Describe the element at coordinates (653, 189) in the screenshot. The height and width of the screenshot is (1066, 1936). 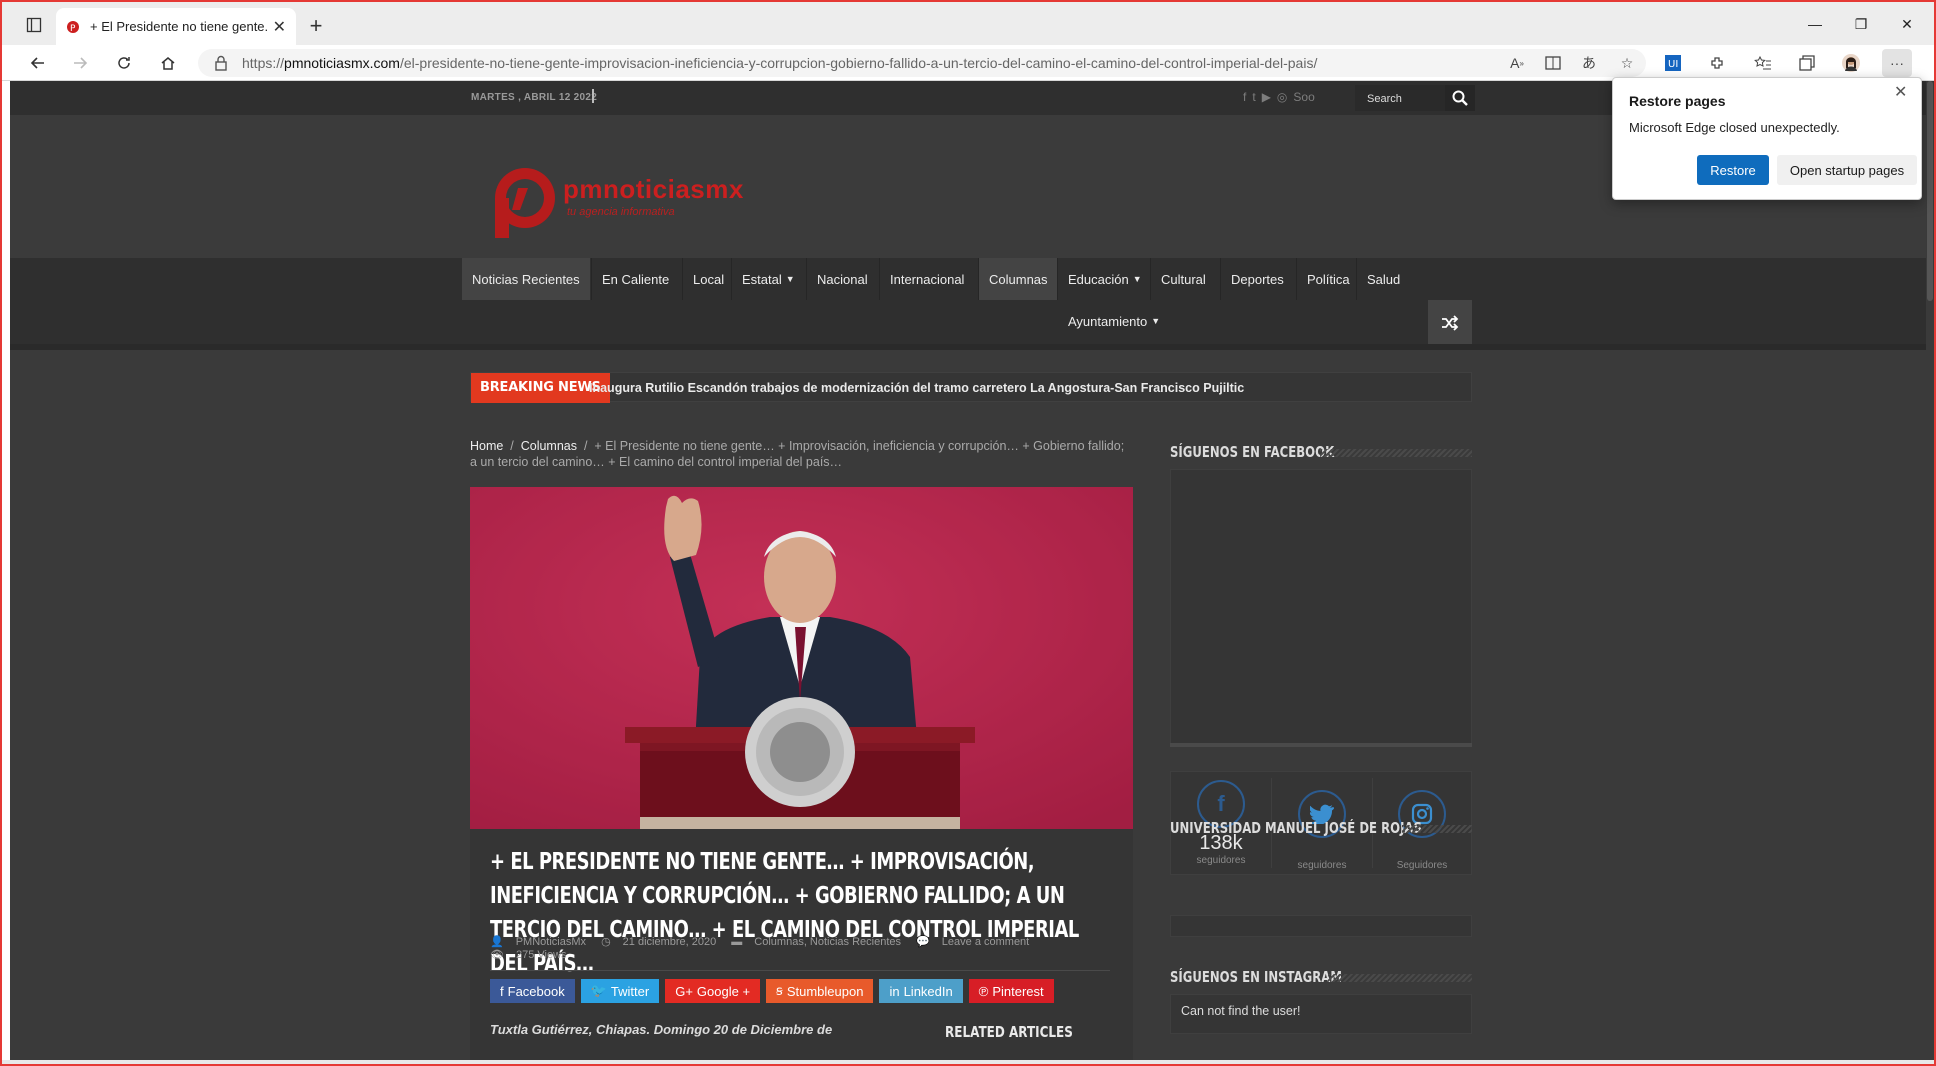
I see `logo-name: pmnoticiasmx` at that location.